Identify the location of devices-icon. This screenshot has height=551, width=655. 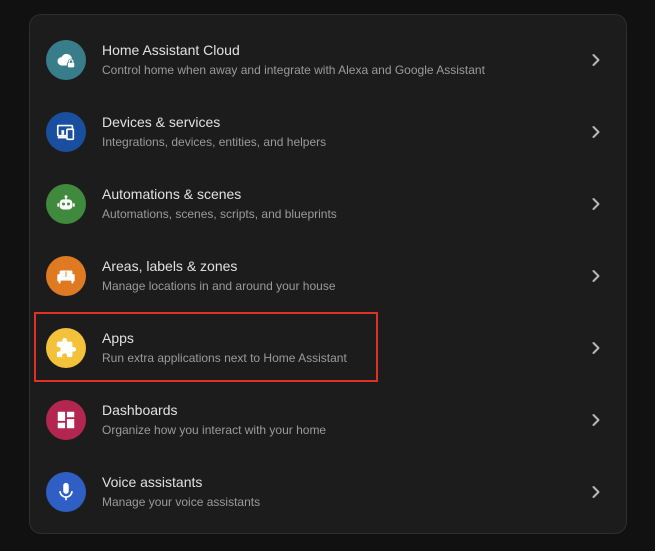
(66, 132).